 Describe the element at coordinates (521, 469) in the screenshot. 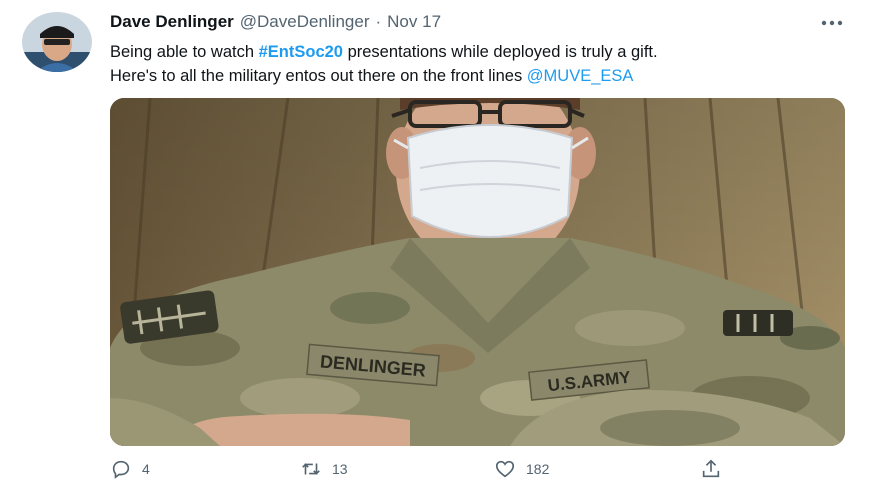

I see `like-button: 182` at that location.